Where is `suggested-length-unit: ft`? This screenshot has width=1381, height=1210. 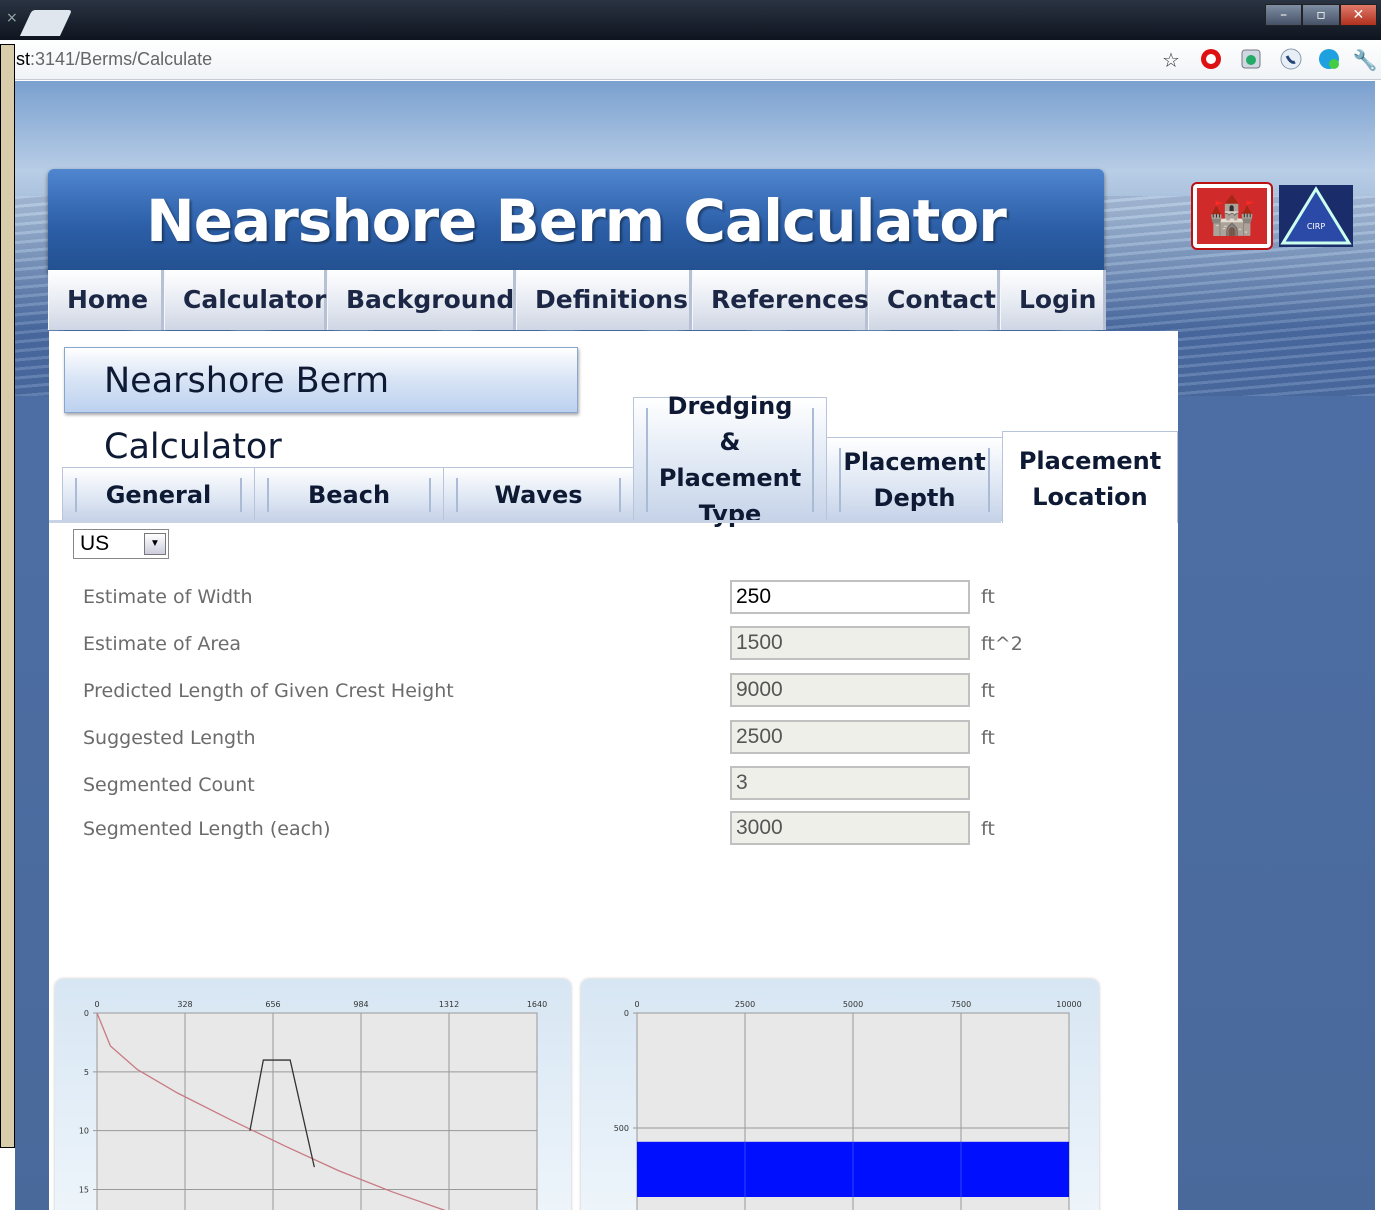
suggested-length-unit: ft is located at coordinates (988, 738).